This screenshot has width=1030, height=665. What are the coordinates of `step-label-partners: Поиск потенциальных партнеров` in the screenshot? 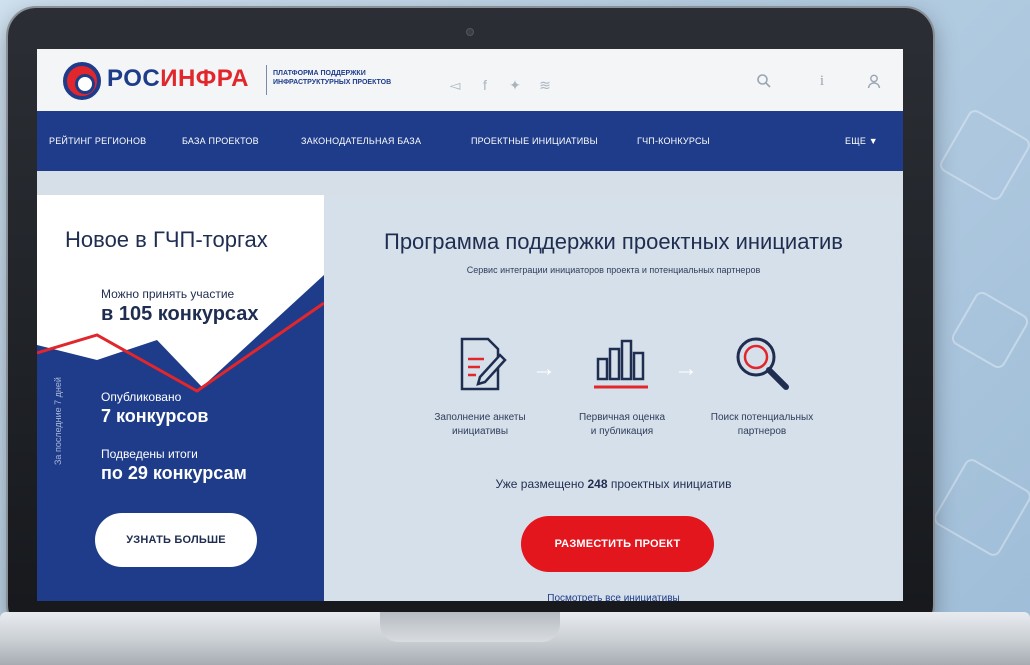 It's located at (762, 425).